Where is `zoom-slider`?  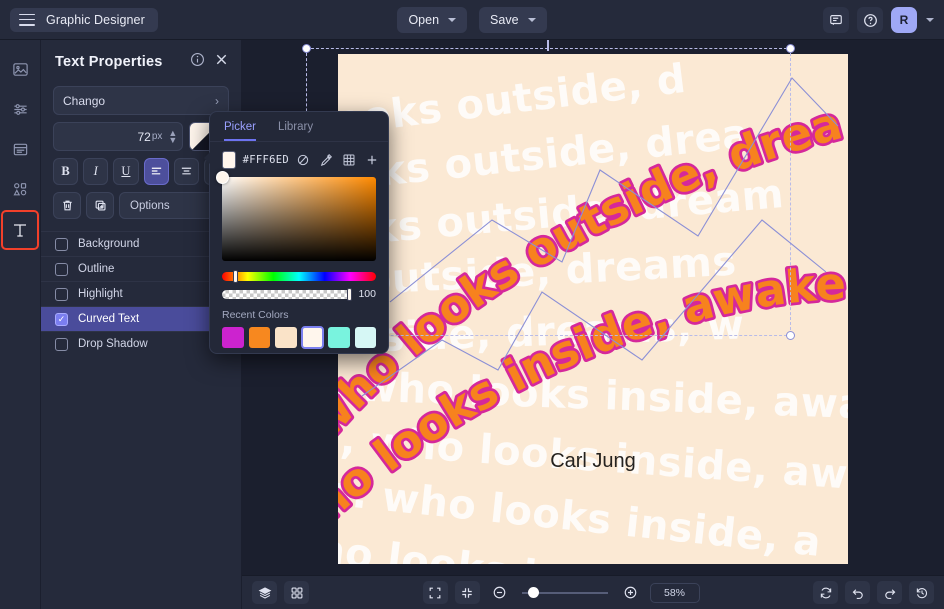
zoom-slider is located at coordinates (564, 592).